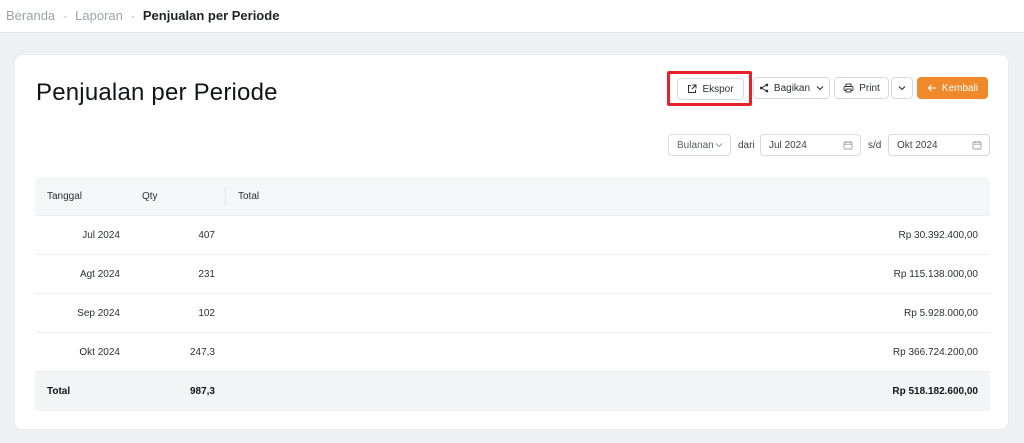 This screenshot has height=443, width=1024. Describe the element at coordinates (98, 313) in the screenshot. I see `cell-date: Sep 2024` at that location.